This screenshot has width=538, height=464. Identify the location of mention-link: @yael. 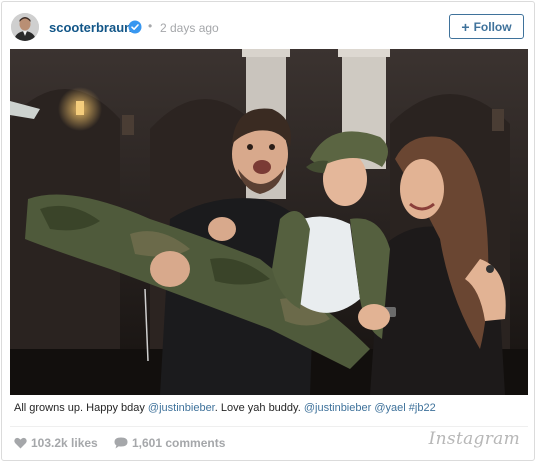
(389, 408).